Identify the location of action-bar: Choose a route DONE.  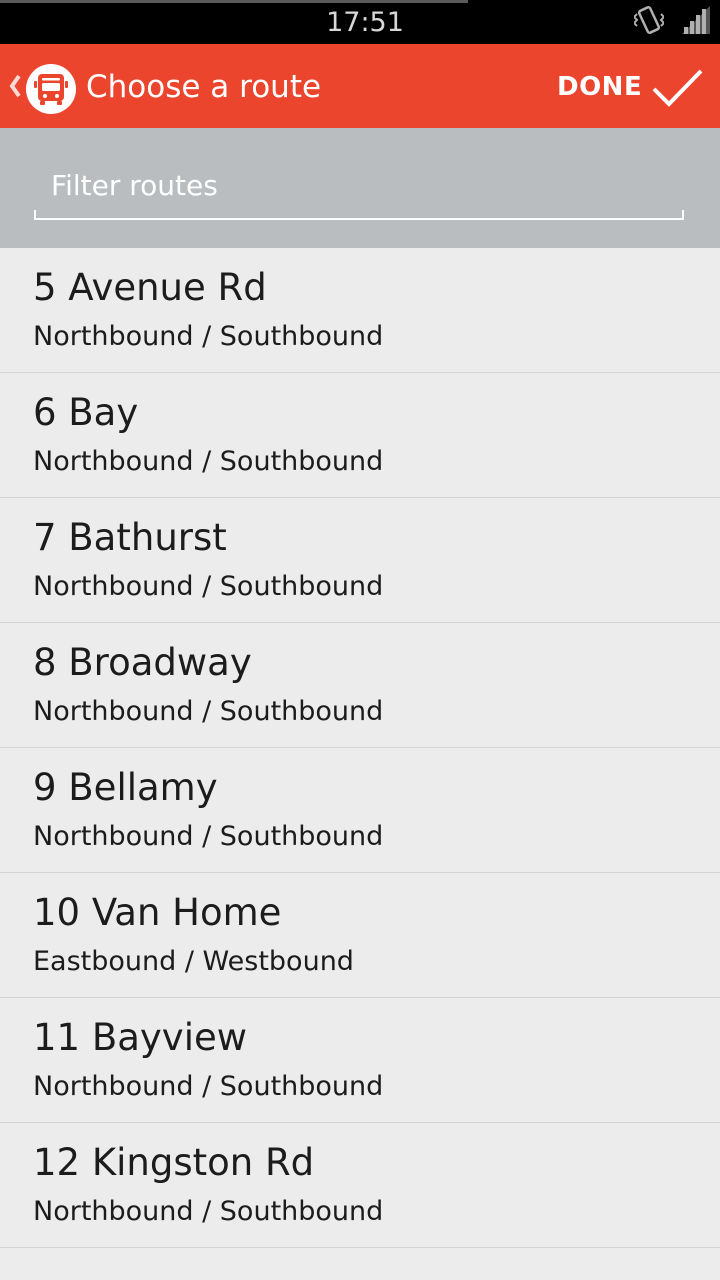
(360, 86).